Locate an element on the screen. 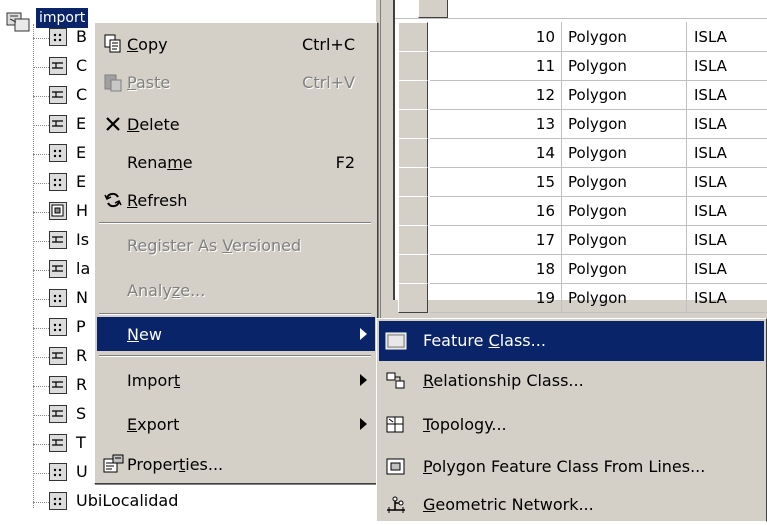 The width and height of the screenshot is (767, 525). delete-x-icon is located at coordinates (113, 124).